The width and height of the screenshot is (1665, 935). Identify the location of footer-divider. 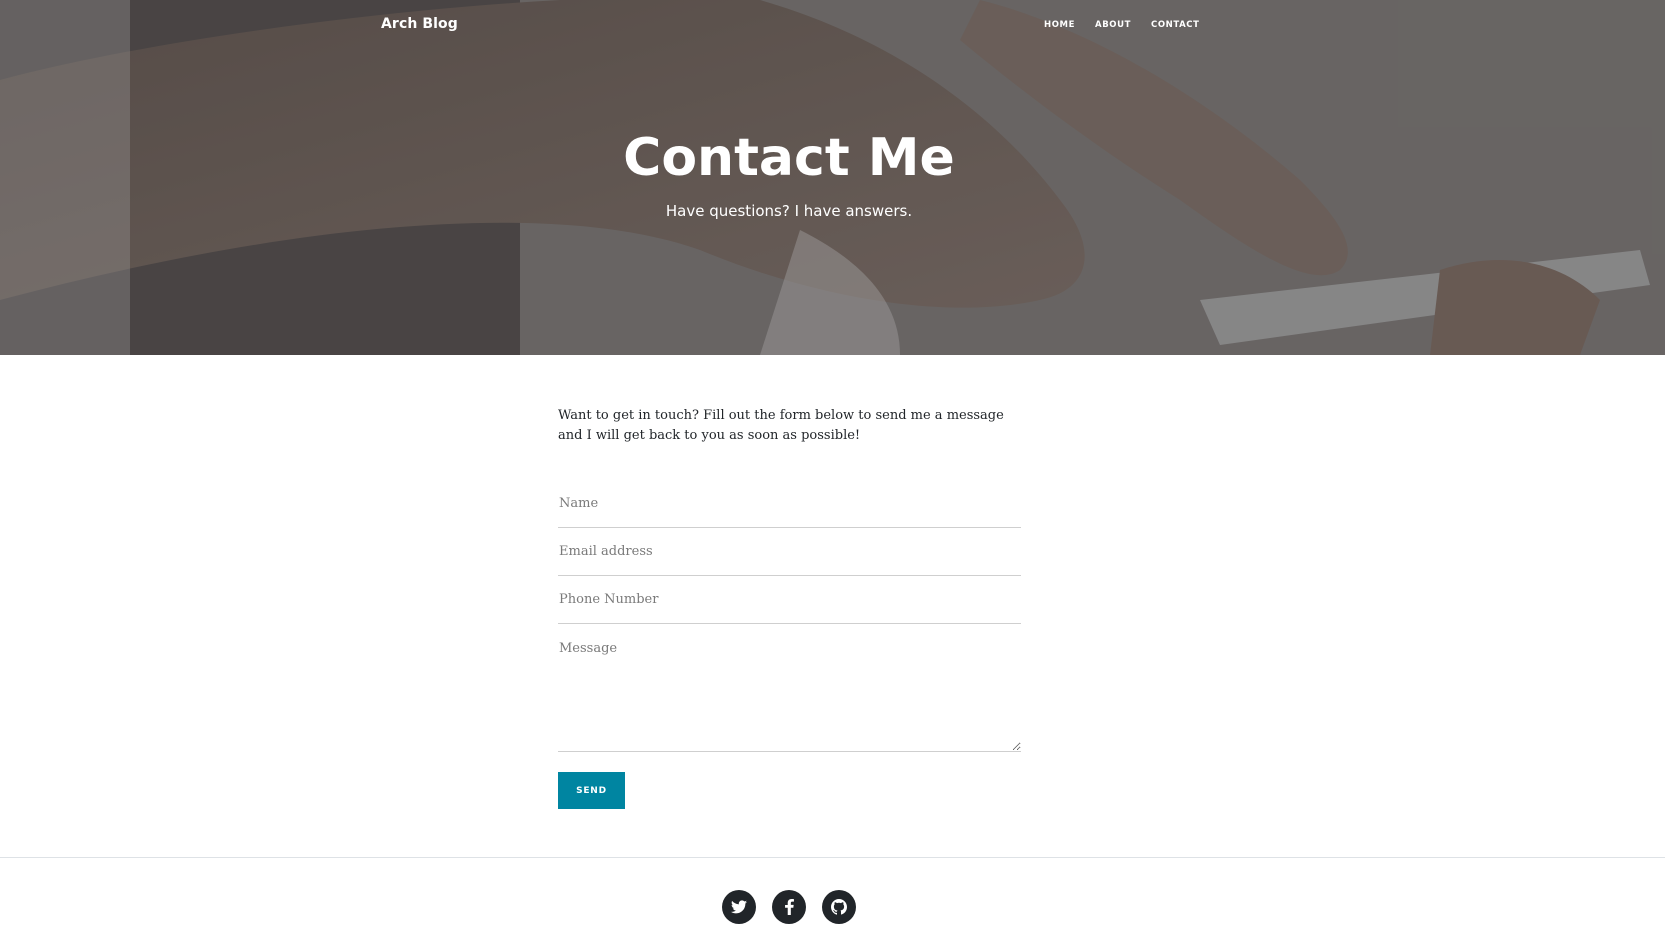
(832, 857).